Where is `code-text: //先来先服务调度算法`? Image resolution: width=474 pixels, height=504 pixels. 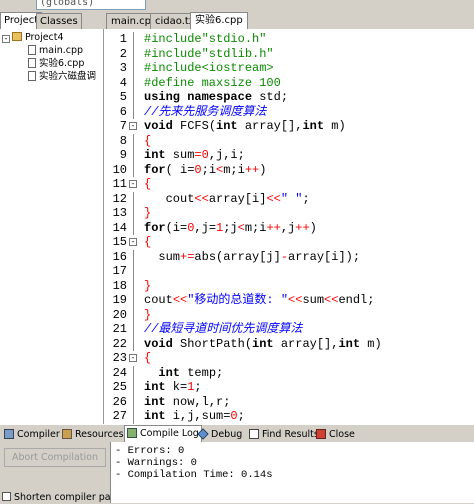 code-text: //先来先服务调度算法 is located at coordinates (205, 112).